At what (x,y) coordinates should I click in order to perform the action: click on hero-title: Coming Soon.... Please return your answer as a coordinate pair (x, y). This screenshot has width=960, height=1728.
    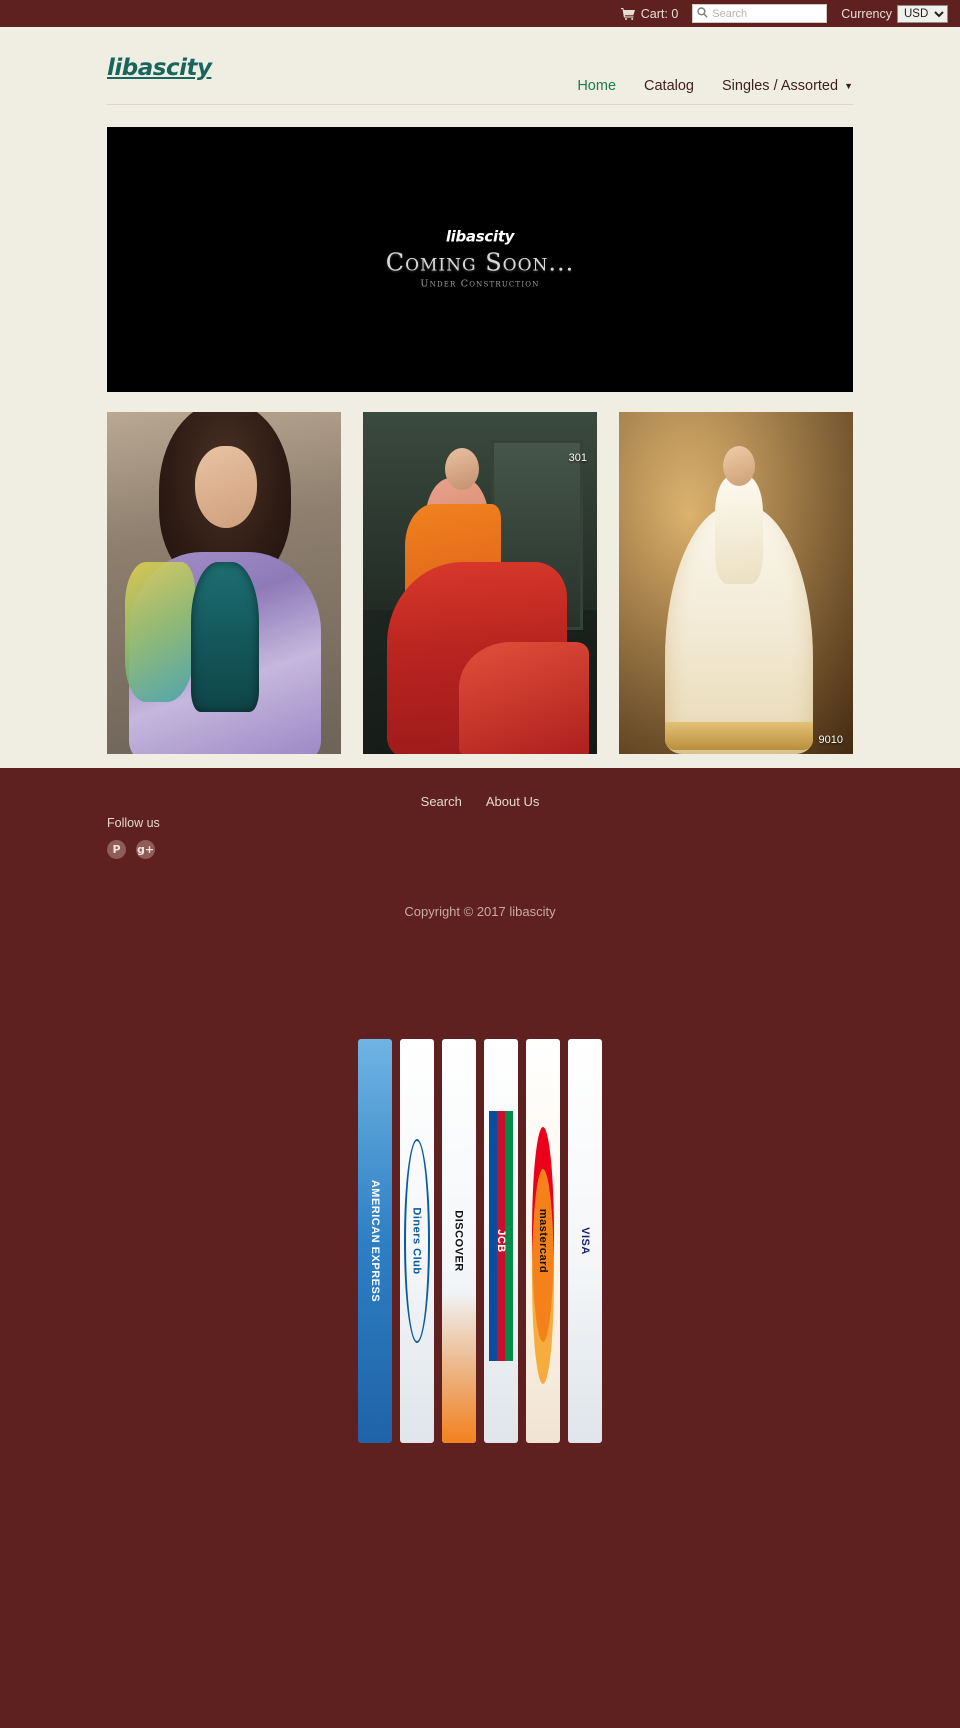
    Looking at the image, I should click on (480, 262).